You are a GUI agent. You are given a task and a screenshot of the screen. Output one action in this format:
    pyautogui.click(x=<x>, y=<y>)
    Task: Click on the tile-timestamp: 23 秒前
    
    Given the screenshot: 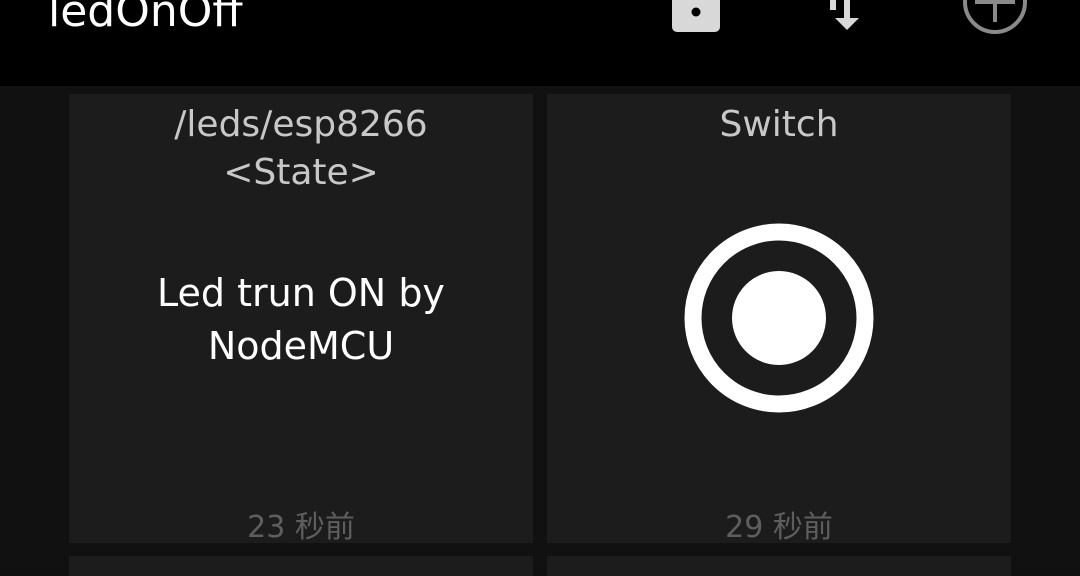 What is the action you would take?
    pyautogui.click(x=301, y=527)
    